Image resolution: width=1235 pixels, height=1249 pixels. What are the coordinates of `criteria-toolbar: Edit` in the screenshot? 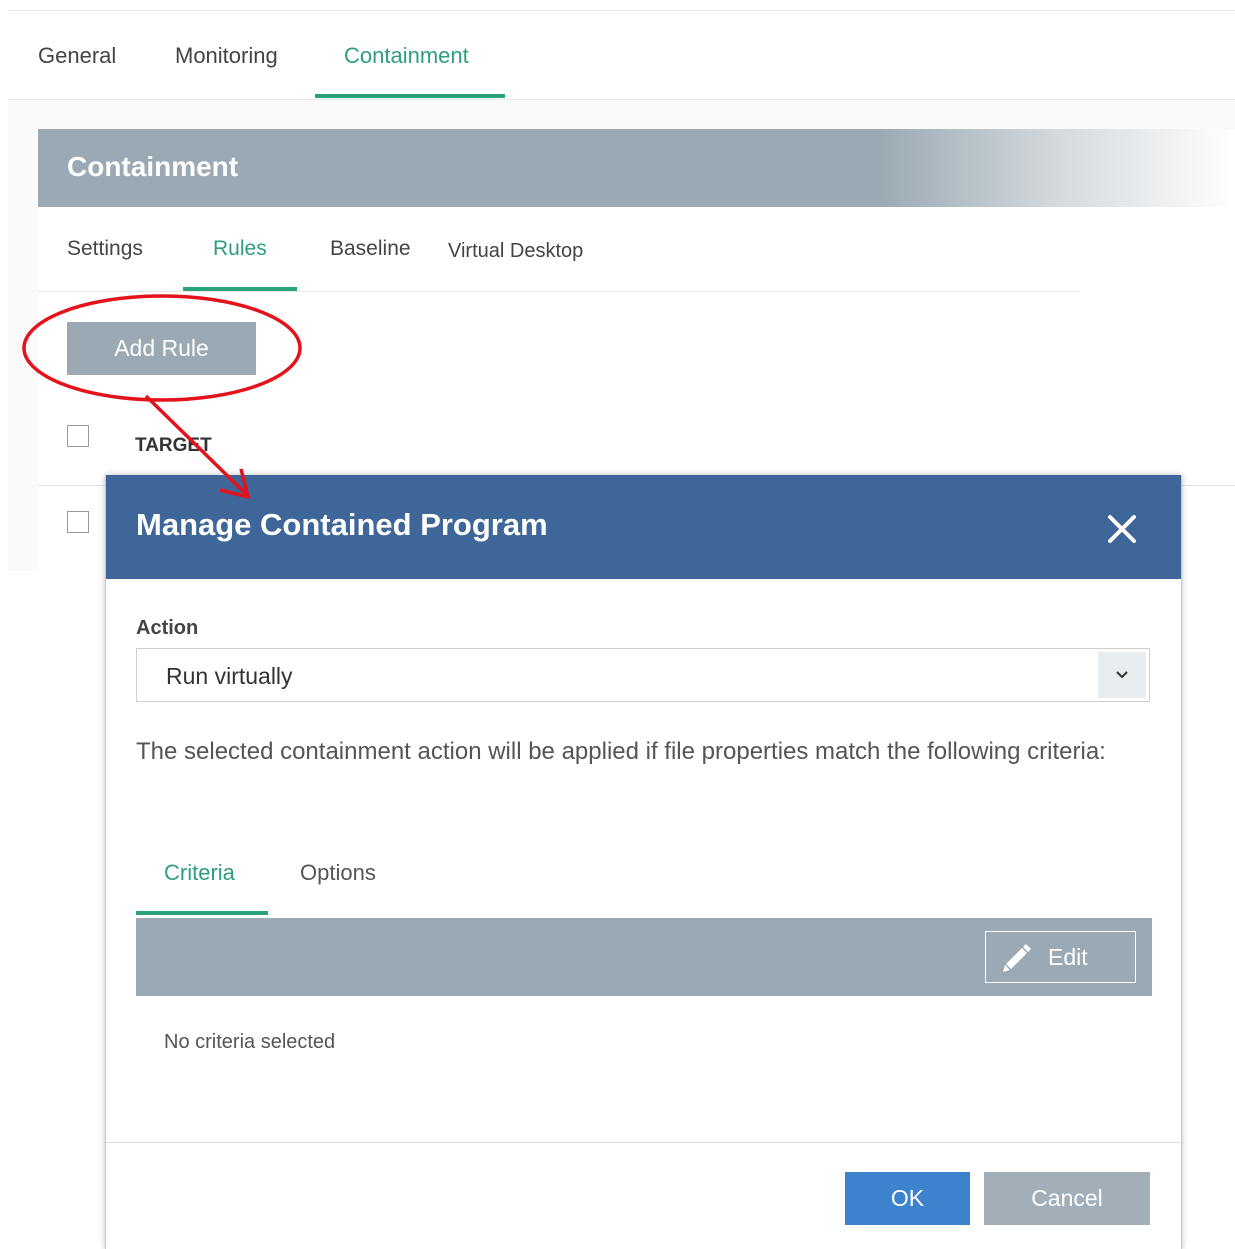 It's located at (644, 957).